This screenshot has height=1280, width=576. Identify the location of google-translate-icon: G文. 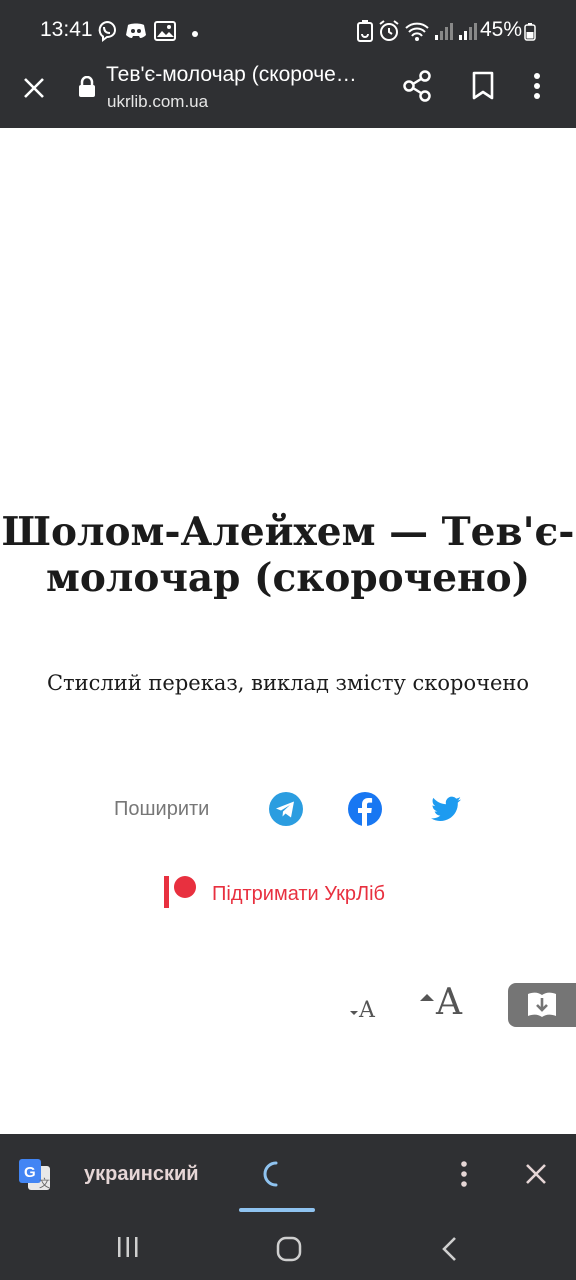
(35, 1177).